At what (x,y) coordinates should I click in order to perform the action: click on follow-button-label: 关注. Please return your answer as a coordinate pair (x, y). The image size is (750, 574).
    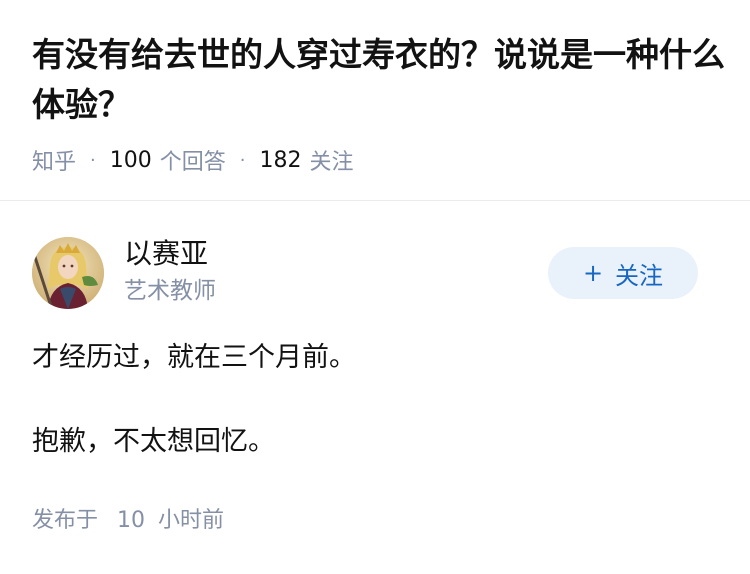
    Looking at the image, I should click on (639, 275).